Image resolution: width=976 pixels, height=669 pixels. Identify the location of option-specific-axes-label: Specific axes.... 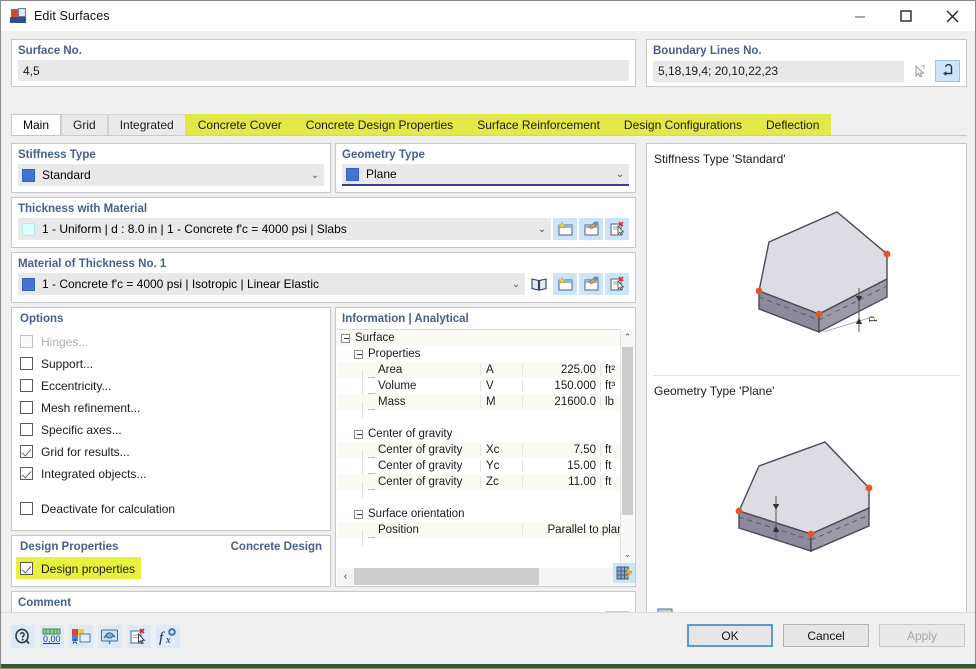
(81, 429).